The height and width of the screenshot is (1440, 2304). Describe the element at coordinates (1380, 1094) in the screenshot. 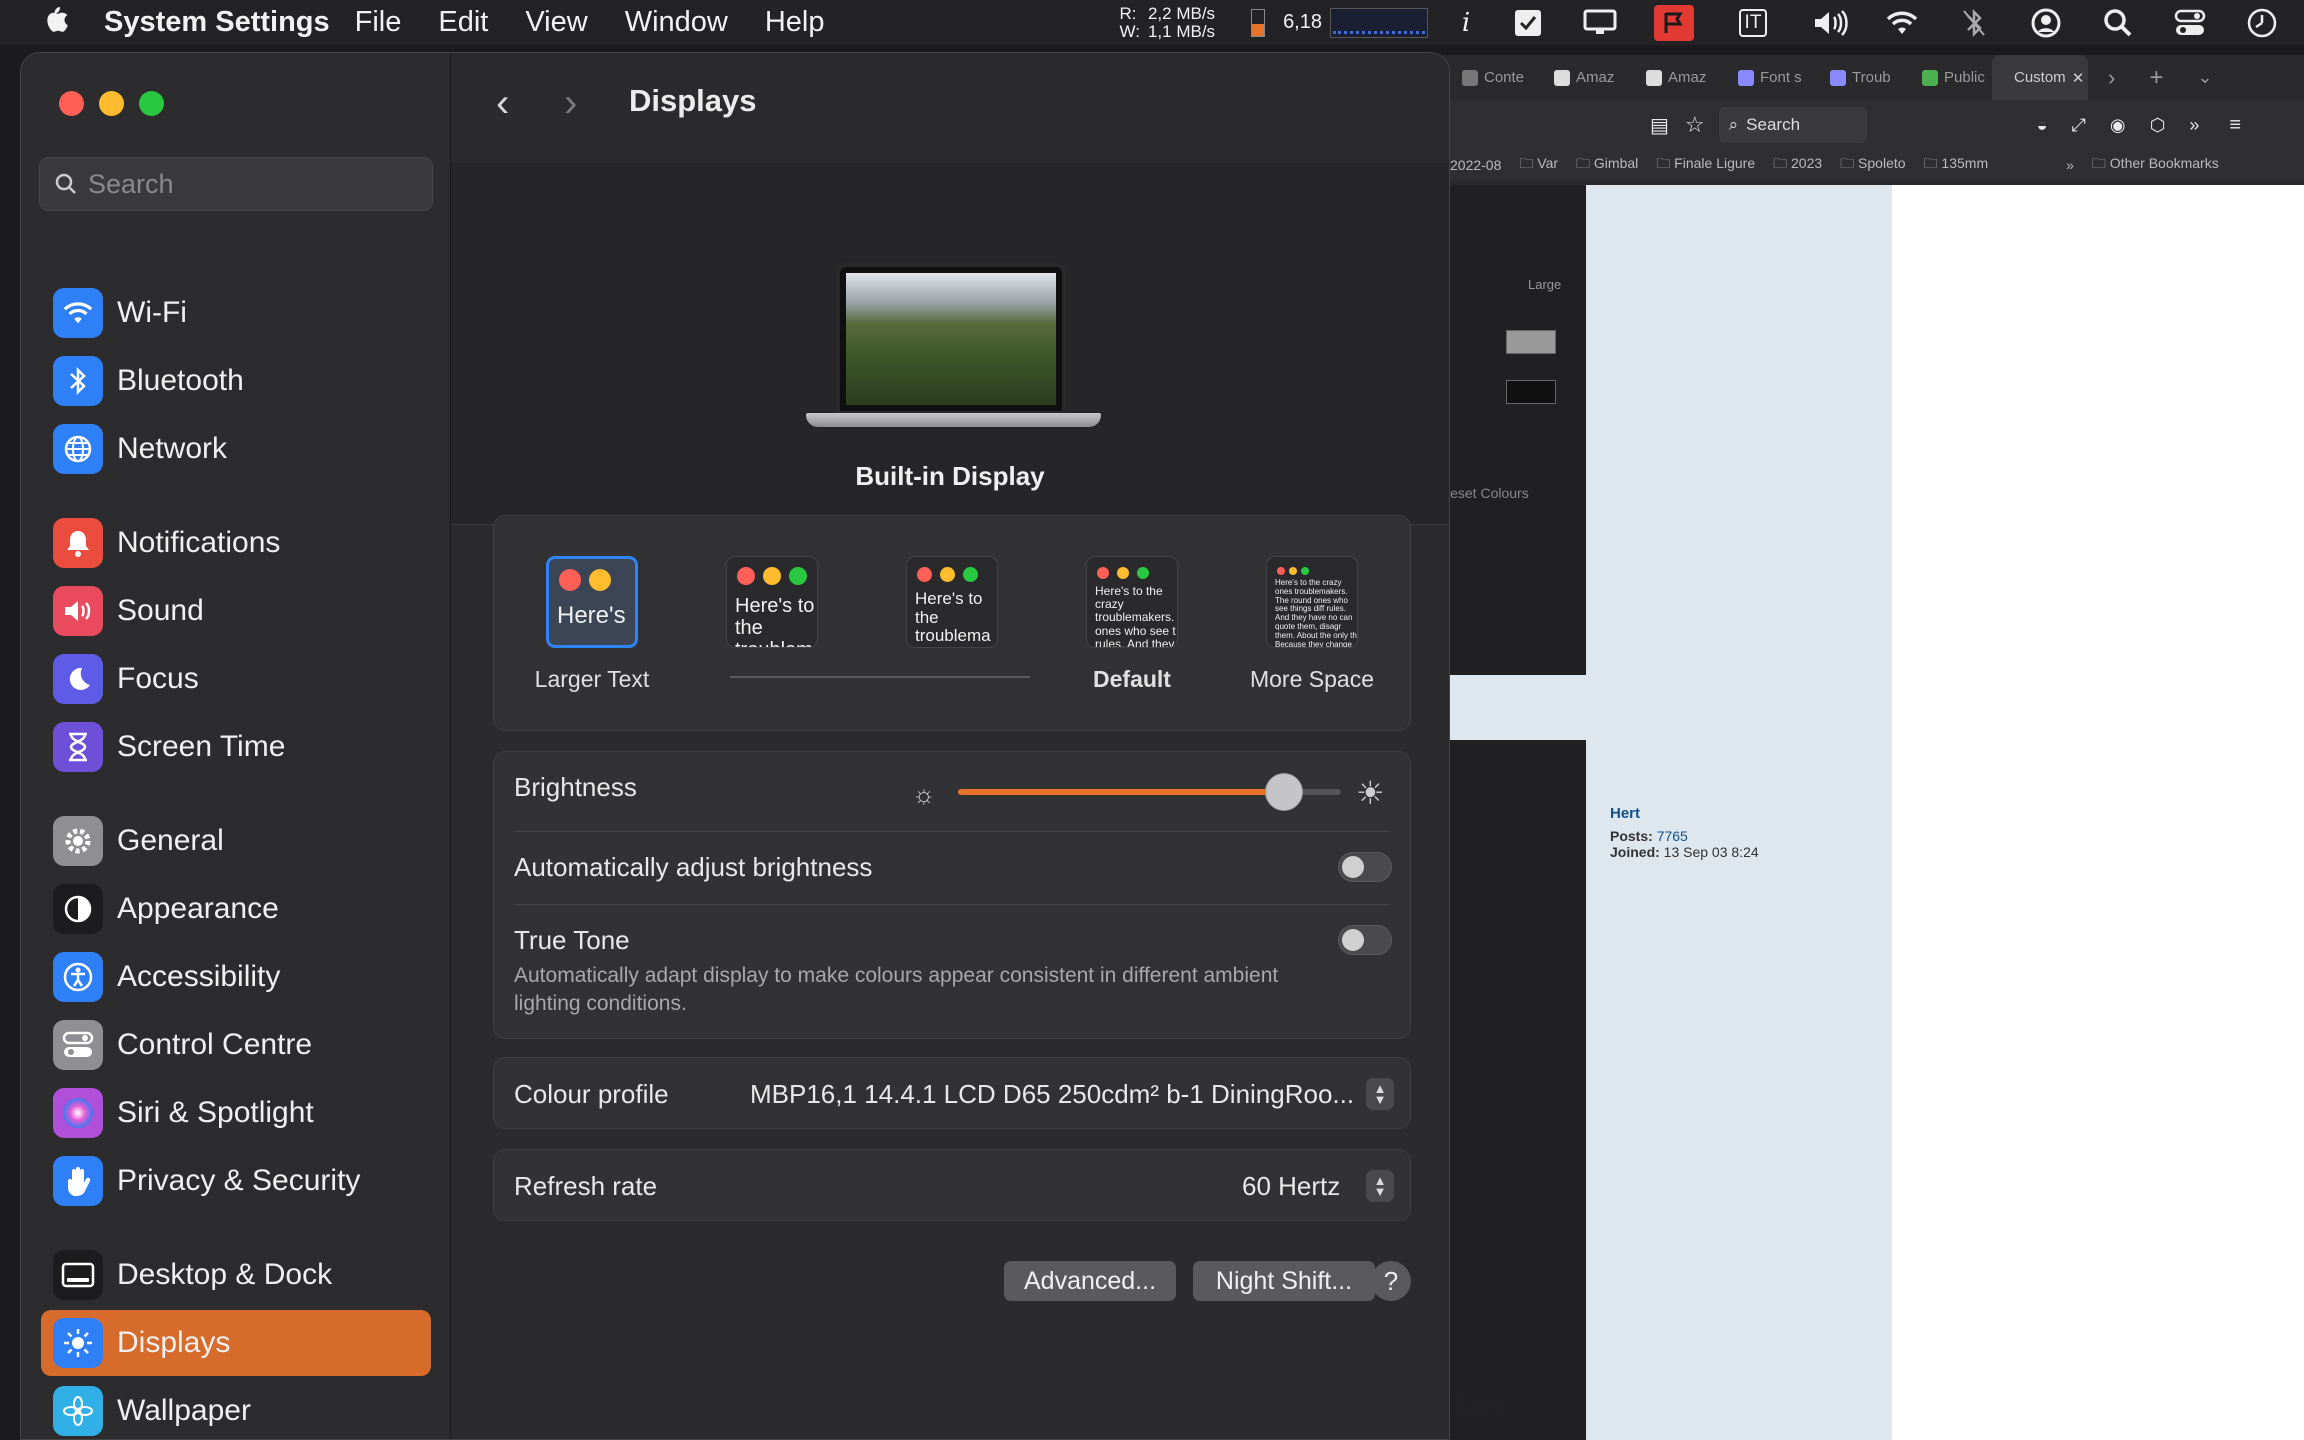

I see `colour-profile-popup-icon: ▲ ▼` at that location.